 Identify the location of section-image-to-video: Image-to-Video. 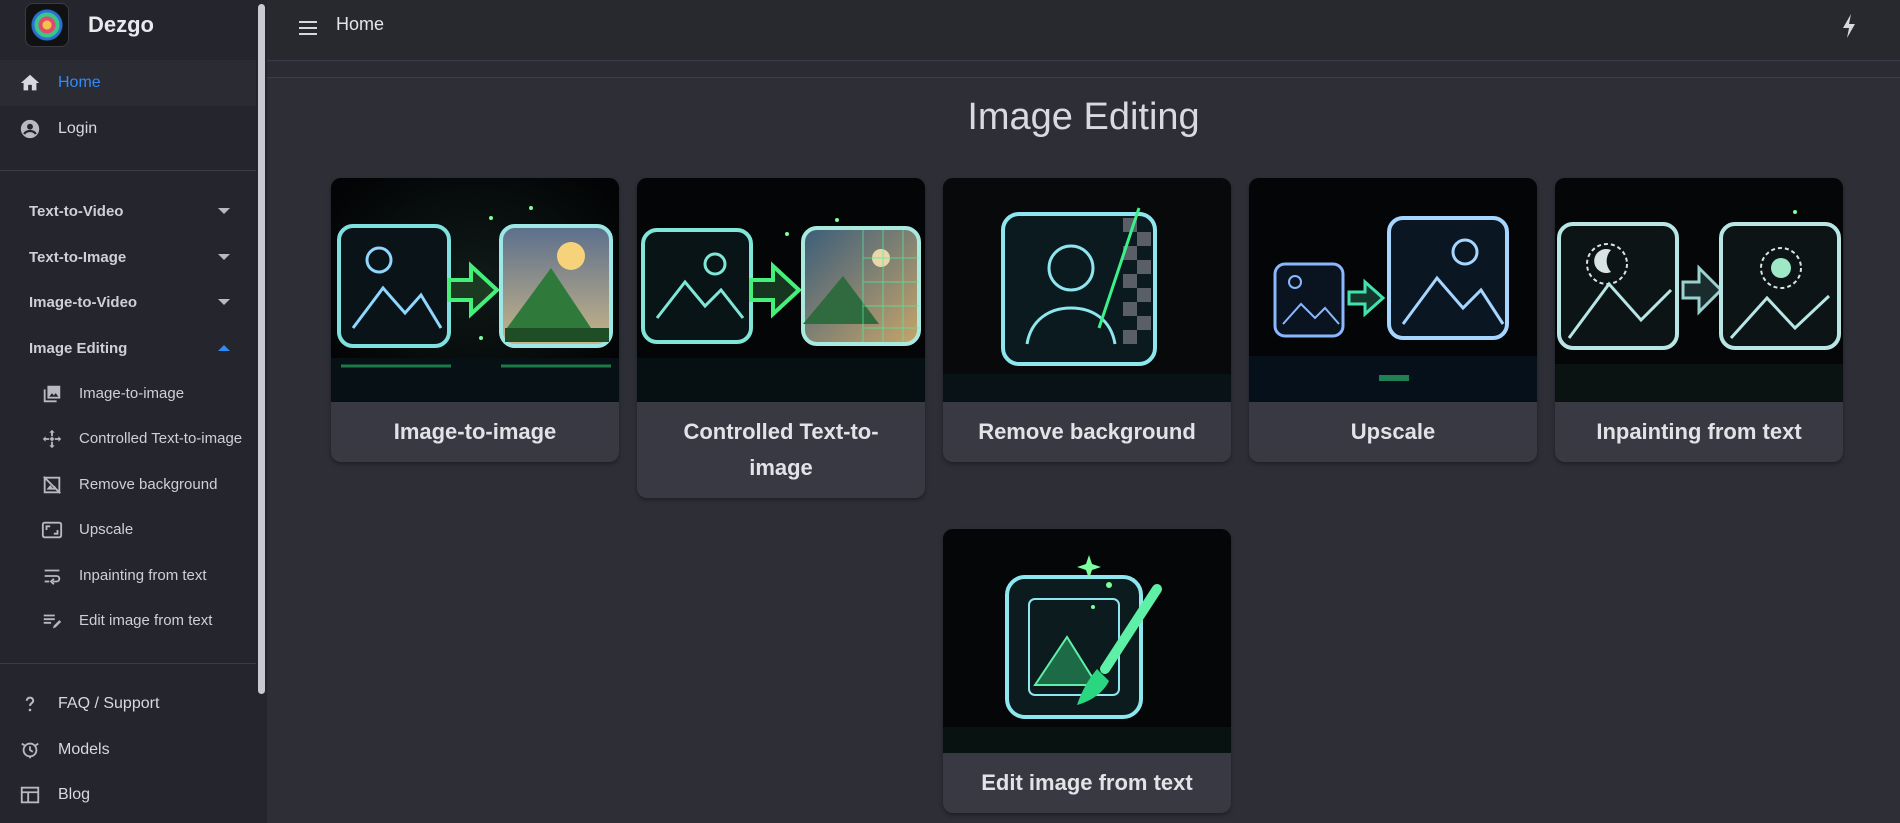
(128, 302).